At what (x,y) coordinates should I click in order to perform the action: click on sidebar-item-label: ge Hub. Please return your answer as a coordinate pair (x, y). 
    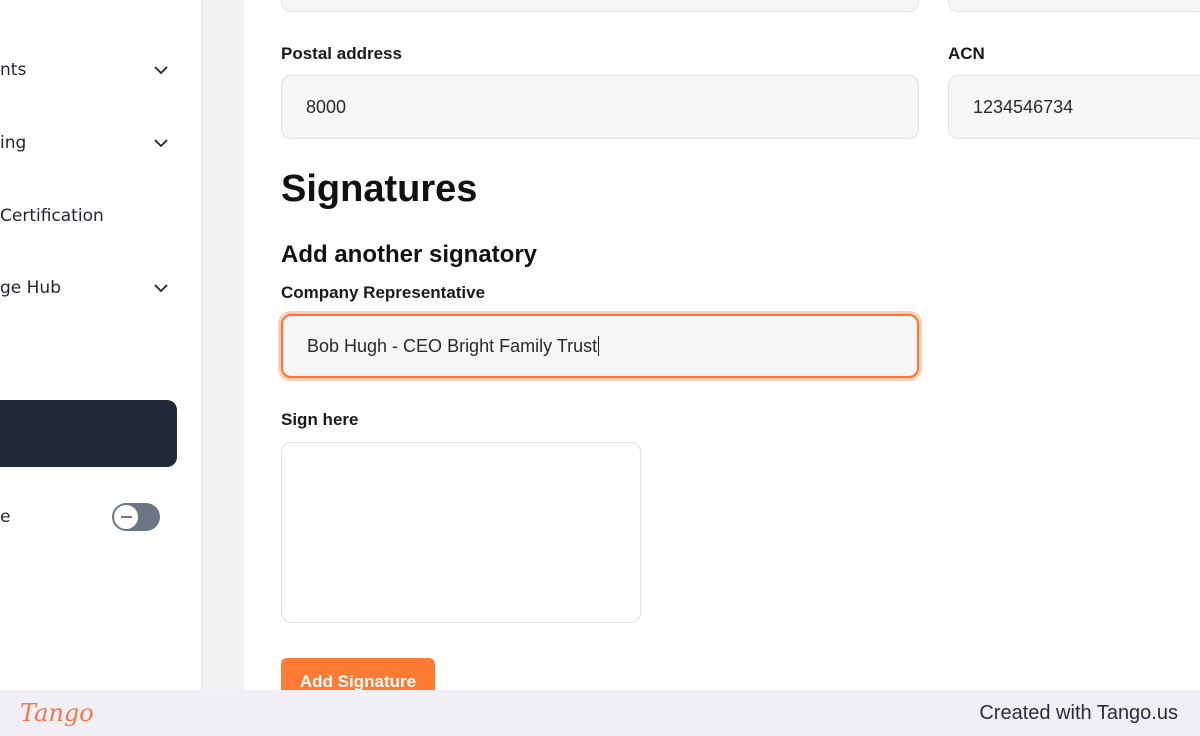
    Looking at the image, I should click on (31, 288).